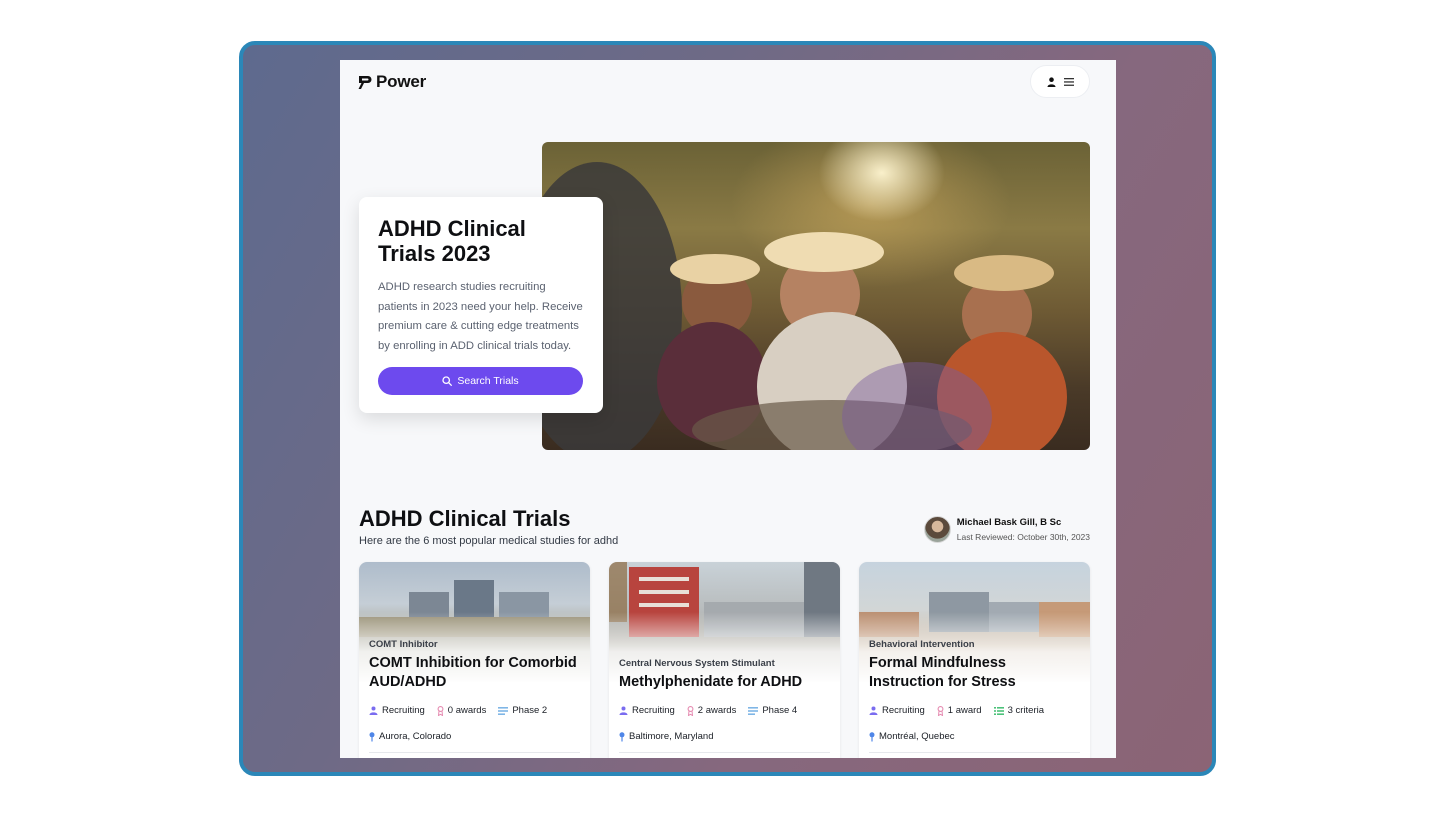 This screenshot has width=1456, height=819. I want to click on user-icon, so click(1051, 81).